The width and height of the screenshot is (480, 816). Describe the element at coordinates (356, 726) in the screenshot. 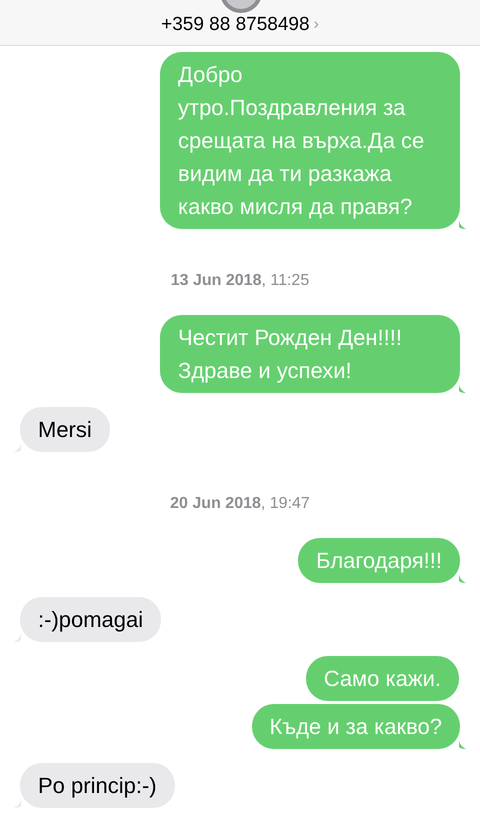

I see `sent-message-bubble: Къде и за какво?` at that location.